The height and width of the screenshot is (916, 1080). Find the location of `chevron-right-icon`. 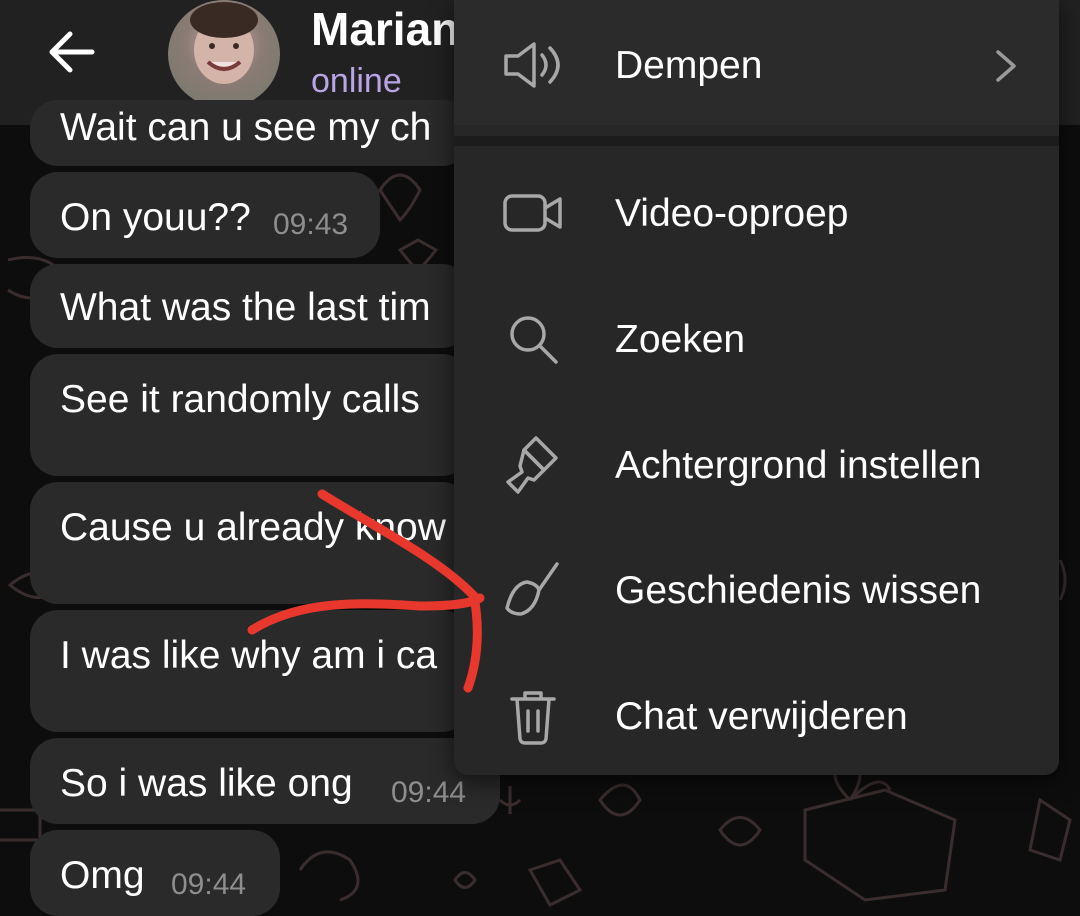

chevron-right-icon is located at coordinates (1006, 66).